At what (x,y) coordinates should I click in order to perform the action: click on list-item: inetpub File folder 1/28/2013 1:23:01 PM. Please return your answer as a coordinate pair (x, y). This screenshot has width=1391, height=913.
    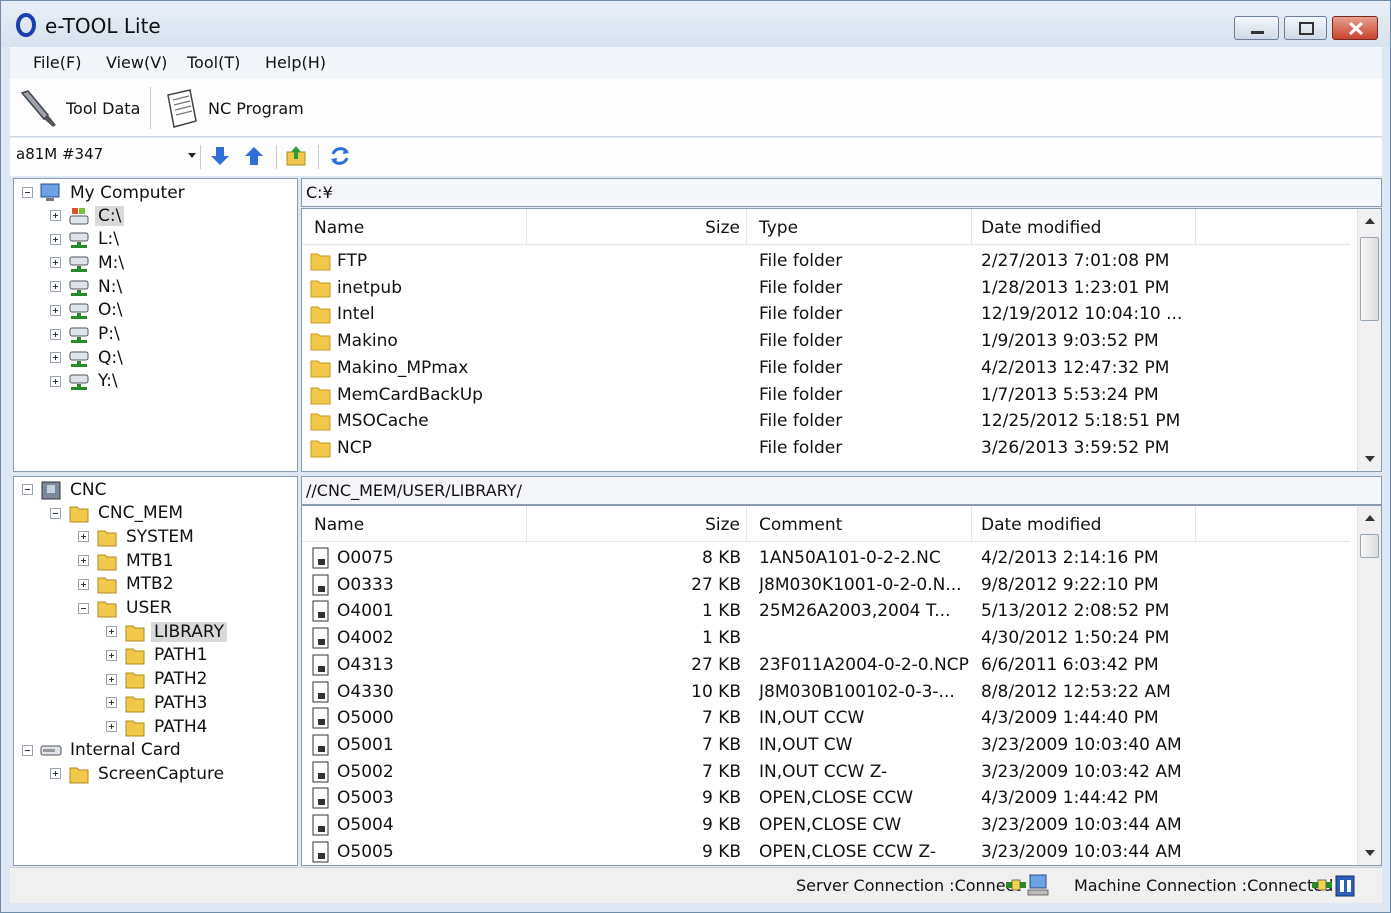
    Looking at the image, I should click on (826, 288).